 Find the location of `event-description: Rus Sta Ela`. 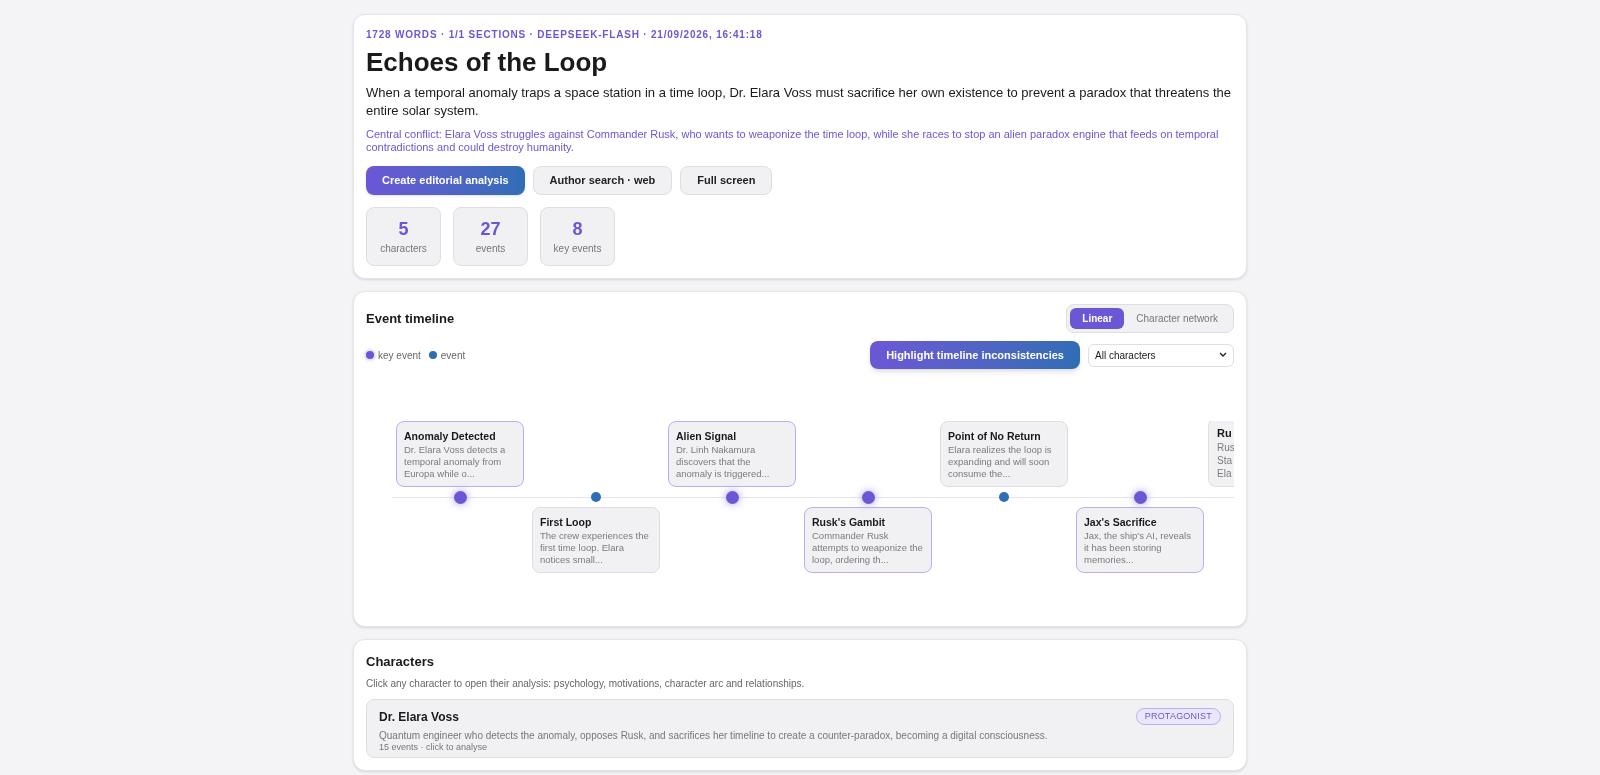

event-description: Rus Sta Ela is located at coordinates (1225, 460).